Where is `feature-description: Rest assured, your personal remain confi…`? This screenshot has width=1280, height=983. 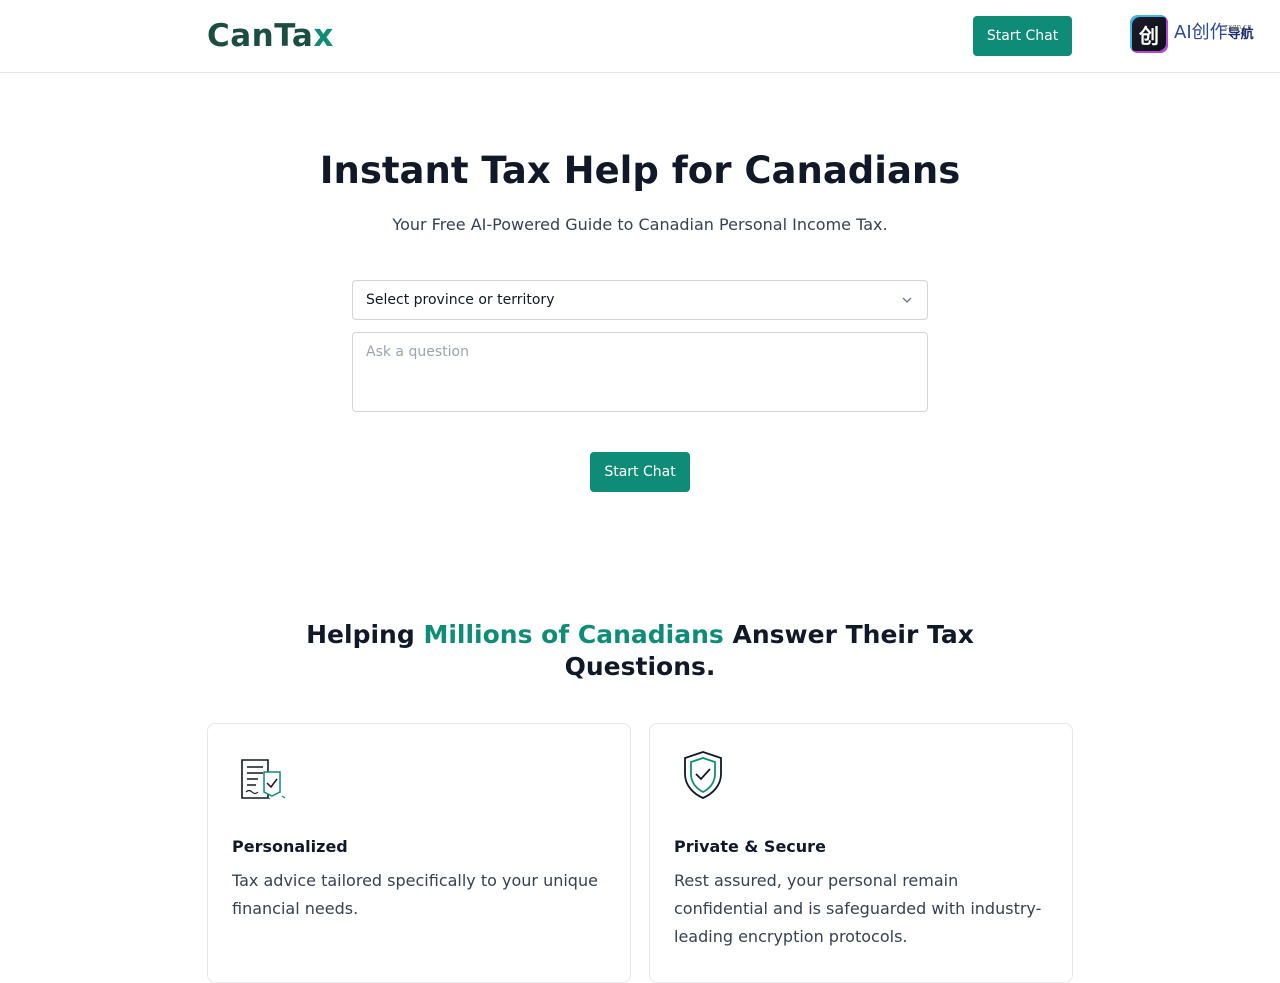 feature-description: Rest assured, your personal remain confi… is located at coordinates (858, 908).